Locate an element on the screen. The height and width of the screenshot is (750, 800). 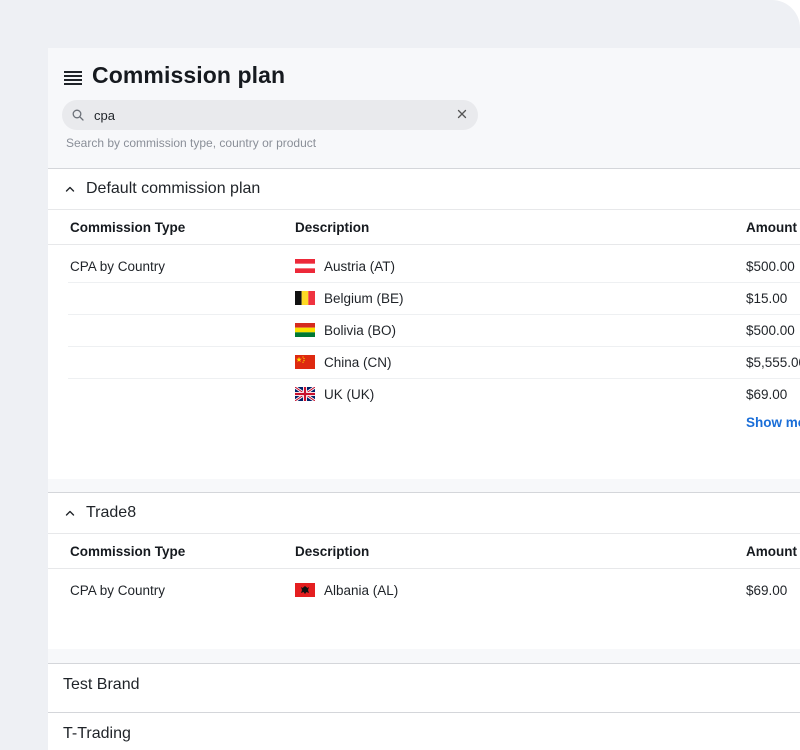
plan-section-test-brand: Test Brand is located at coordinates (424, 687).